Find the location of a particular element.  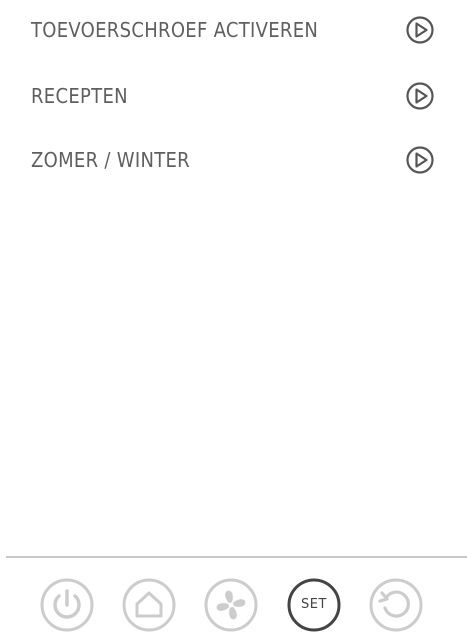

home-icon is located at coordinates (149, 605).